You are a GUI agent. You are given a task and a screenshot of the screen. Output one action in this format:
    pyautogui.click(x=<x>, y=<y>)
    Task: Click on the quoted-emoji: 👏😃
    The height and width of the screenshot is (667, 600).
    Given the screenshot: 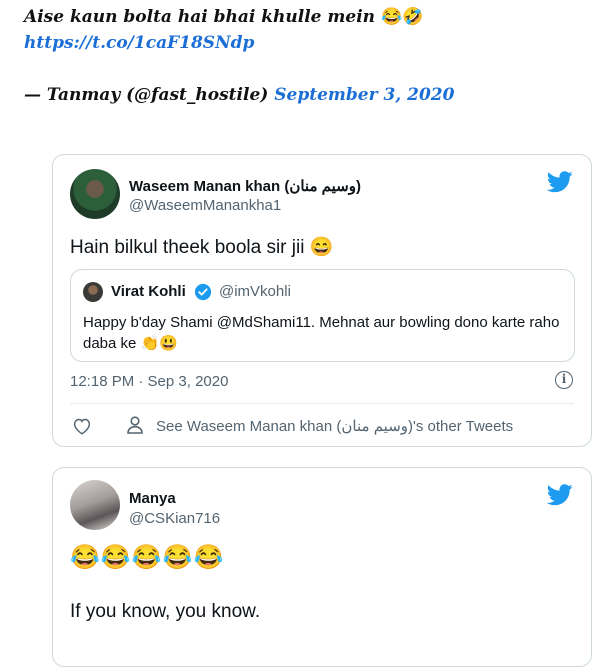 What is the action you would take?
    pyautogui.click(x=159, y=343)
    